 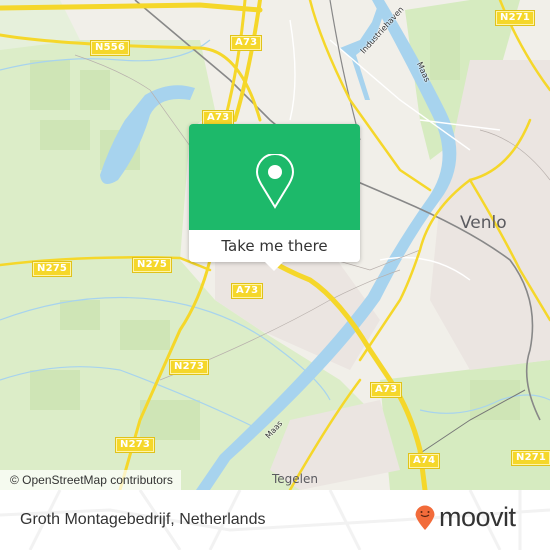 What do you see at coordinates (477, 517) in the screenshot?
I see `moovit-brand-text: moovit` at bounding box center [477, 517].